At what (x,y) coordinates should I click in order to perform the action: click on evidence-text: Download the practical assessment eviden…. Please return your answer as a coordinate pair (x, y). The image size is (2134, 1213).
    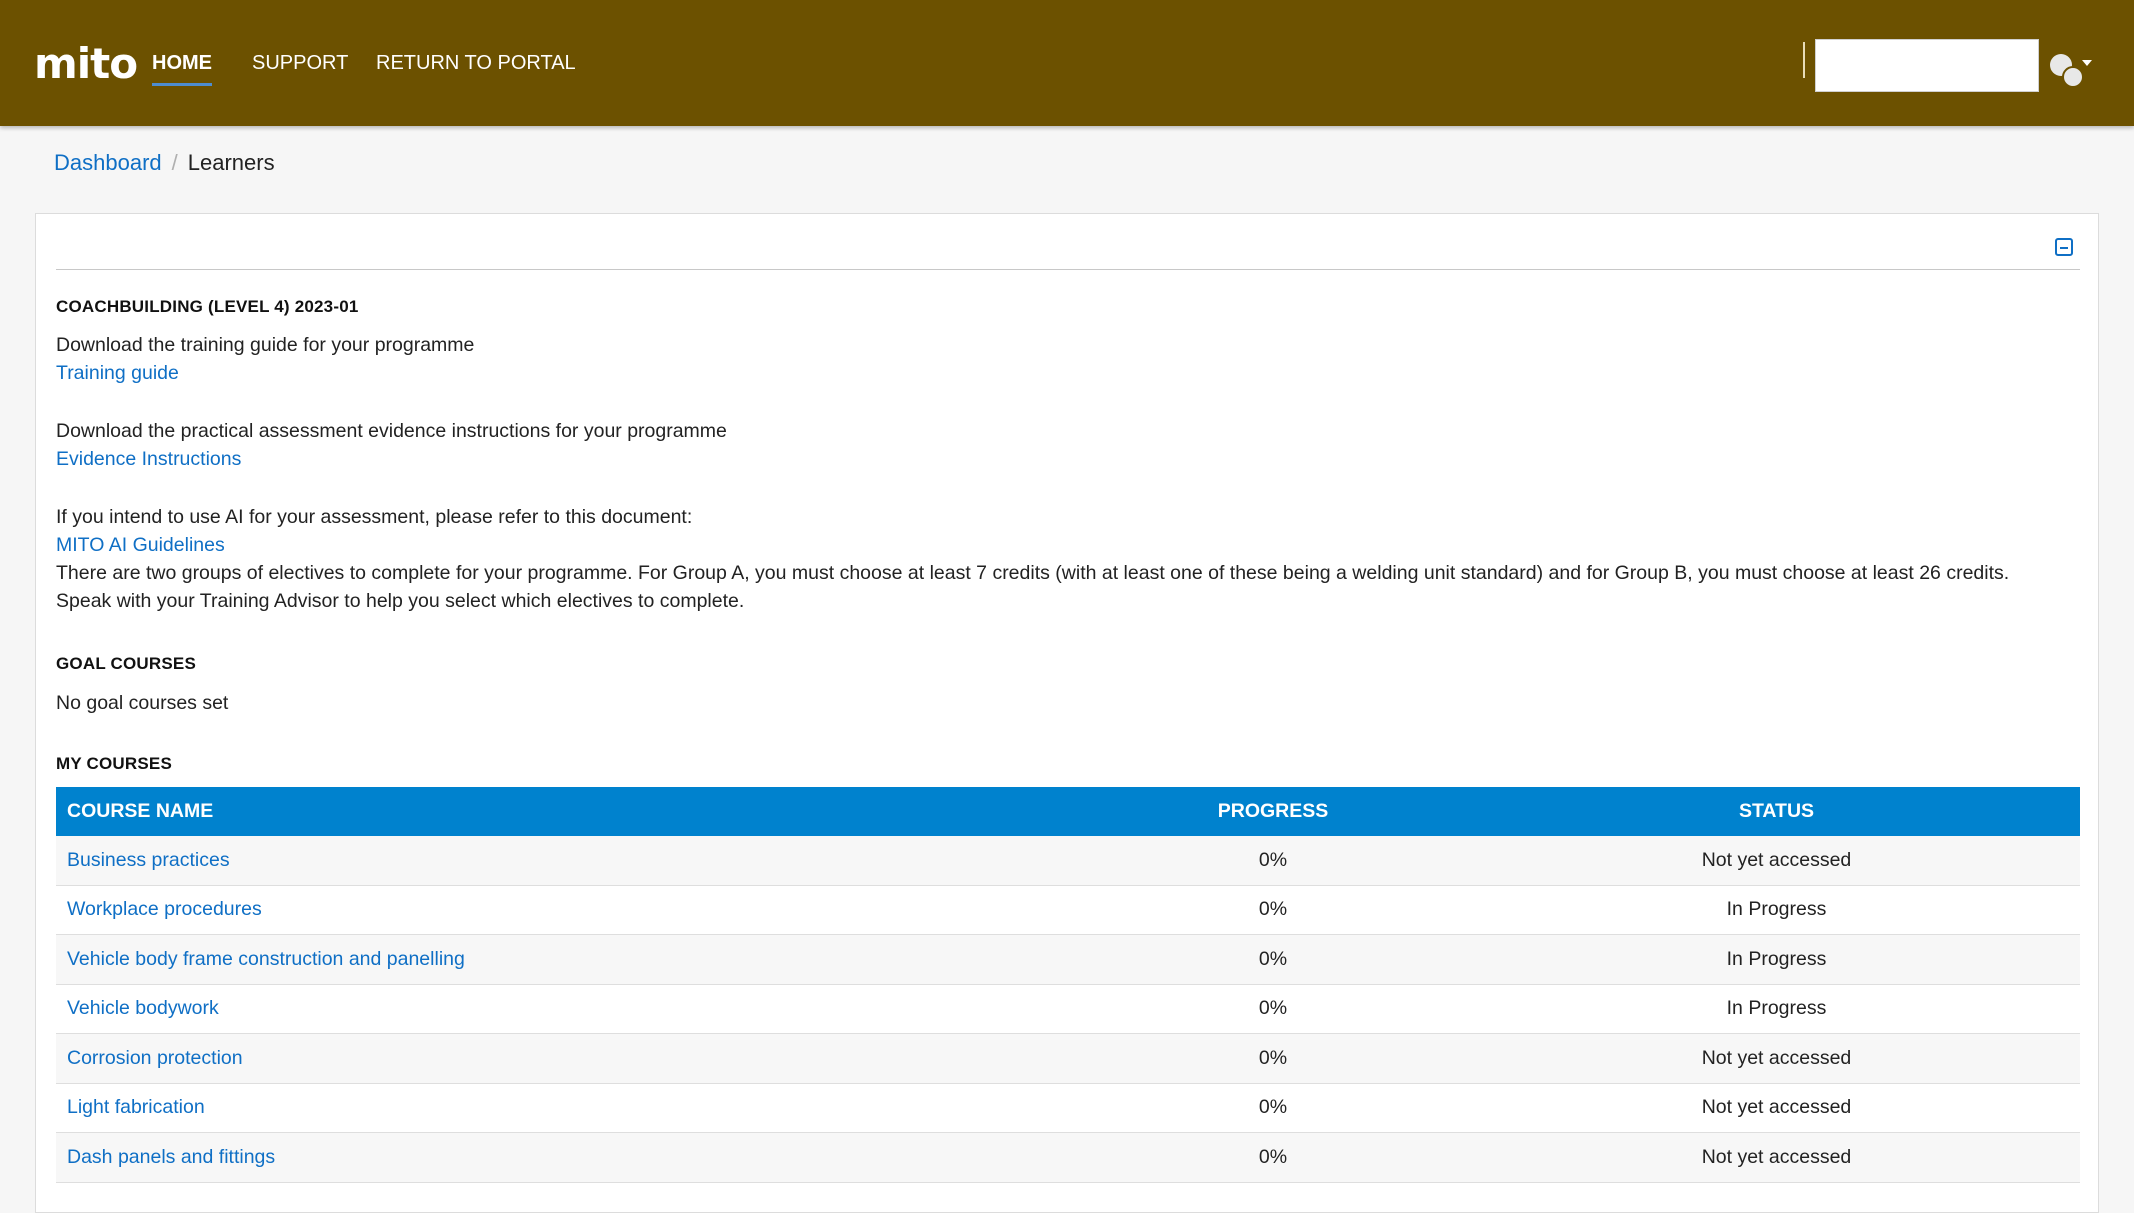
    Looking at the image, I should click on (391, 431).